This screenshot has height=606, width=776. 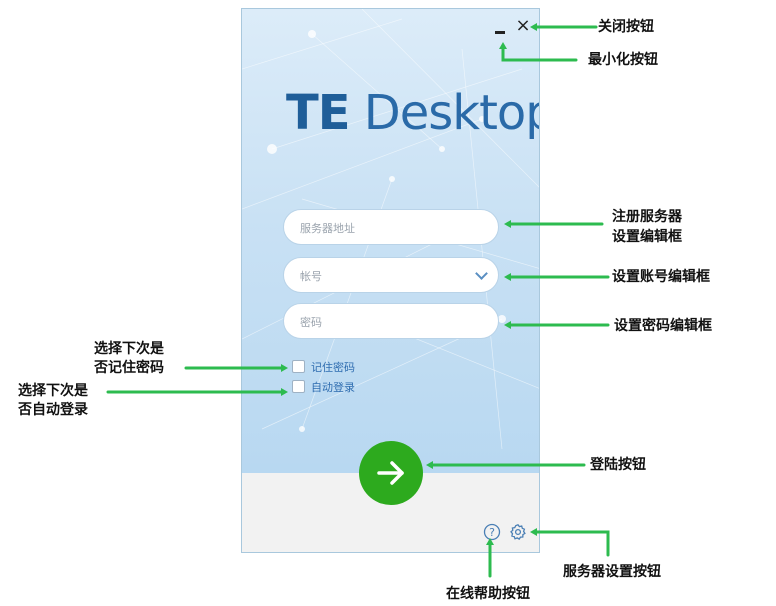 I want to click on annotation-server-line1: 注册服务器, so click(x=647, y=217).